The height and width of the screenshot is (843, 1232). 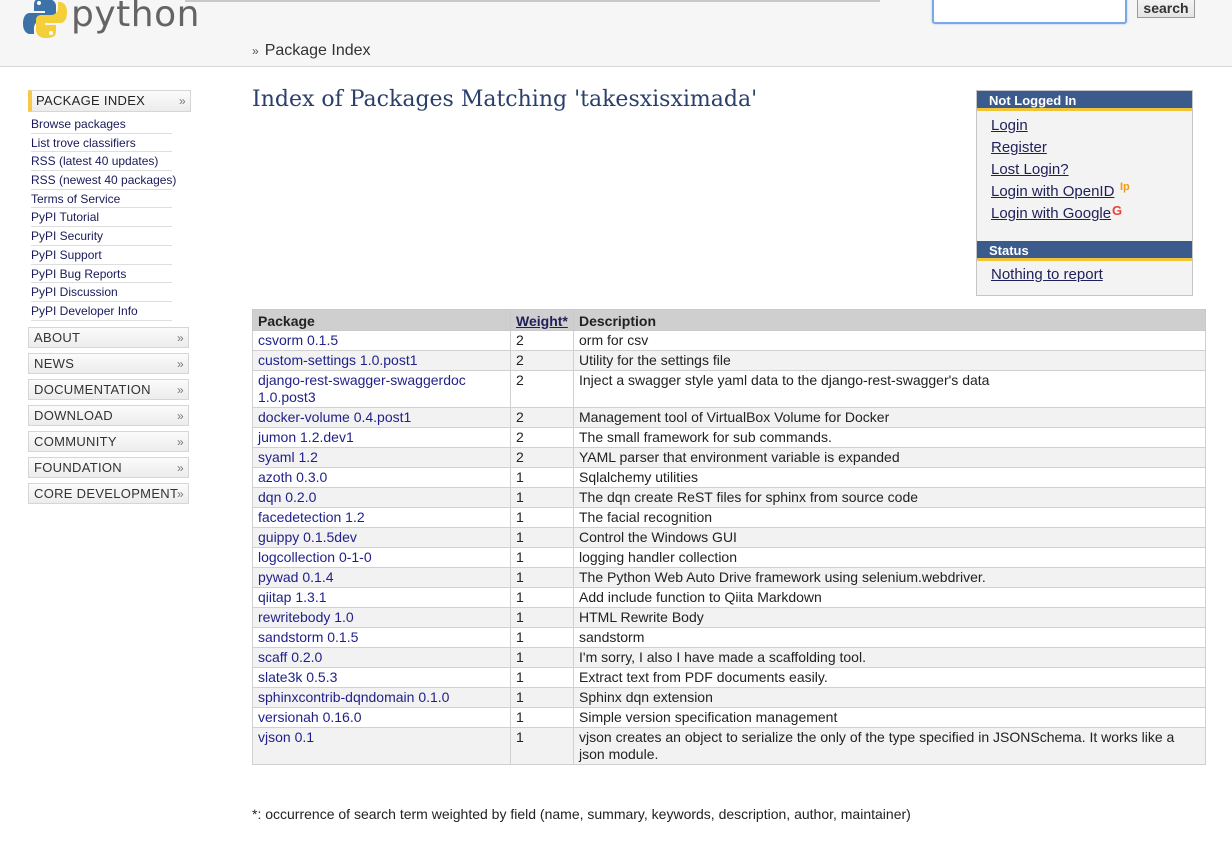 What do you see at coordinates (1029, 12) in the screenshot?
I see `search-input` at bounding box center [1029, 12].